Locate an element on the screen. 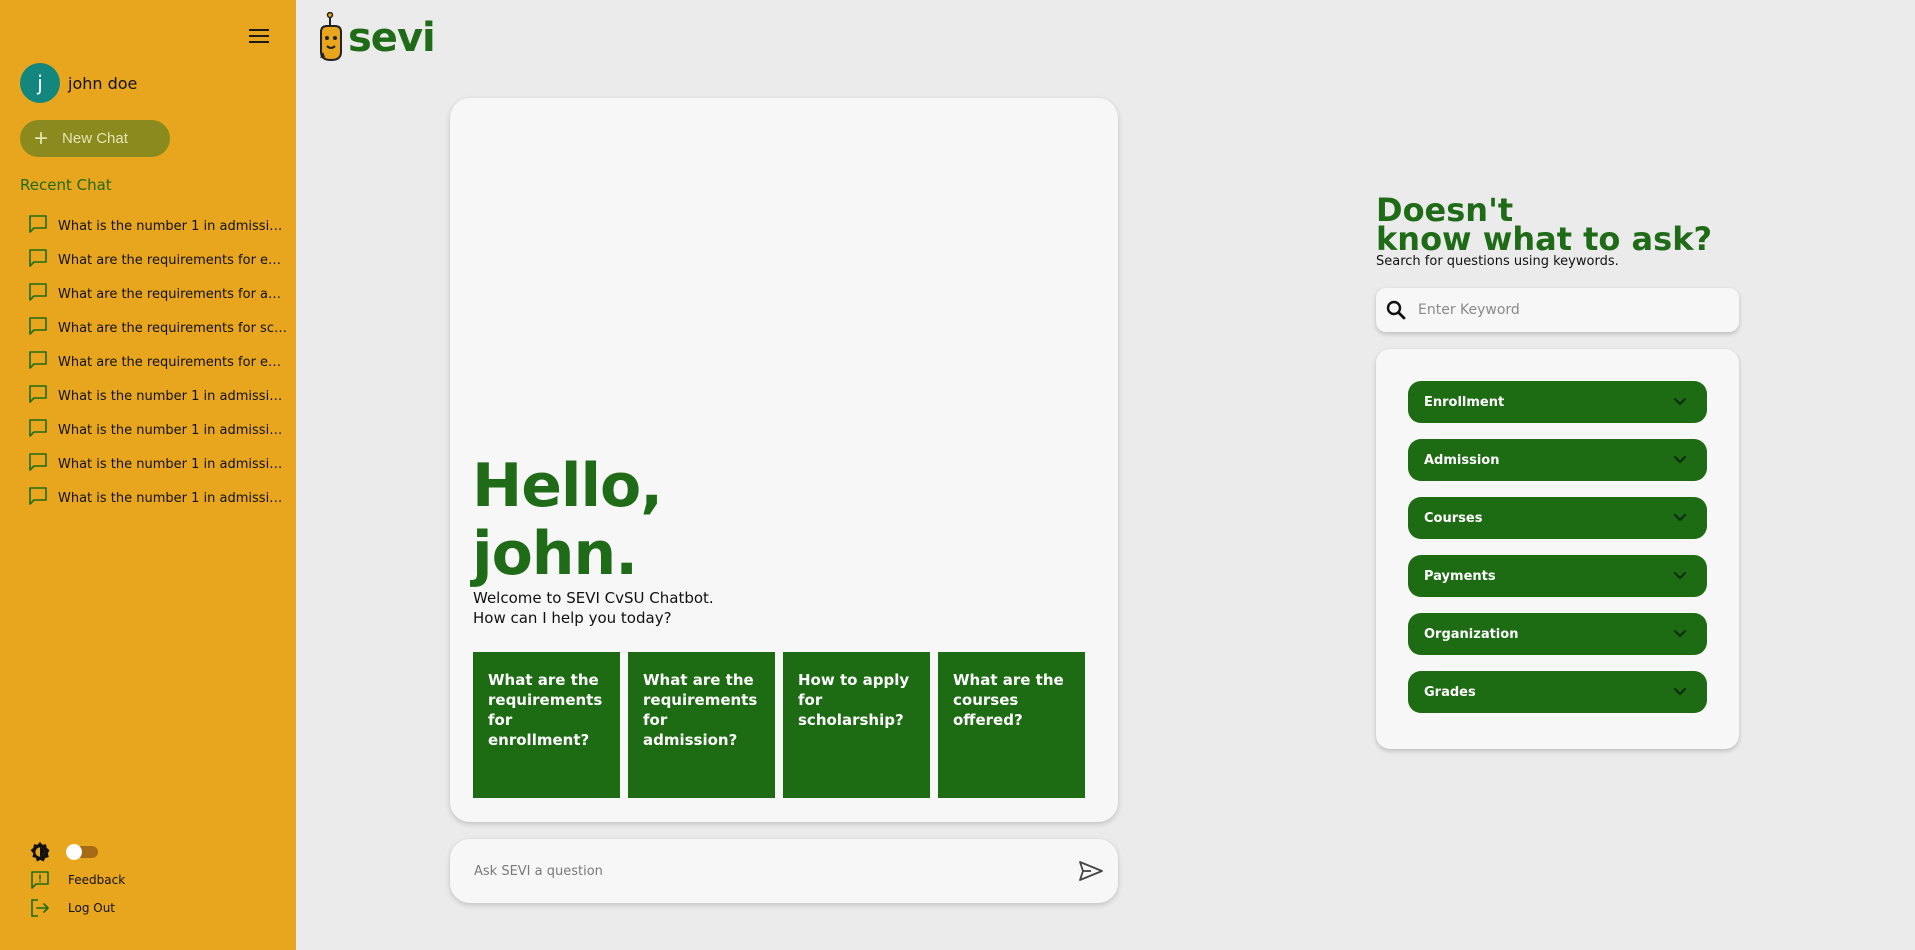 This screenshot has height=950, width=1915. recent-chat-label: What are the requirements for admission? is located at coordinates (173, 294).